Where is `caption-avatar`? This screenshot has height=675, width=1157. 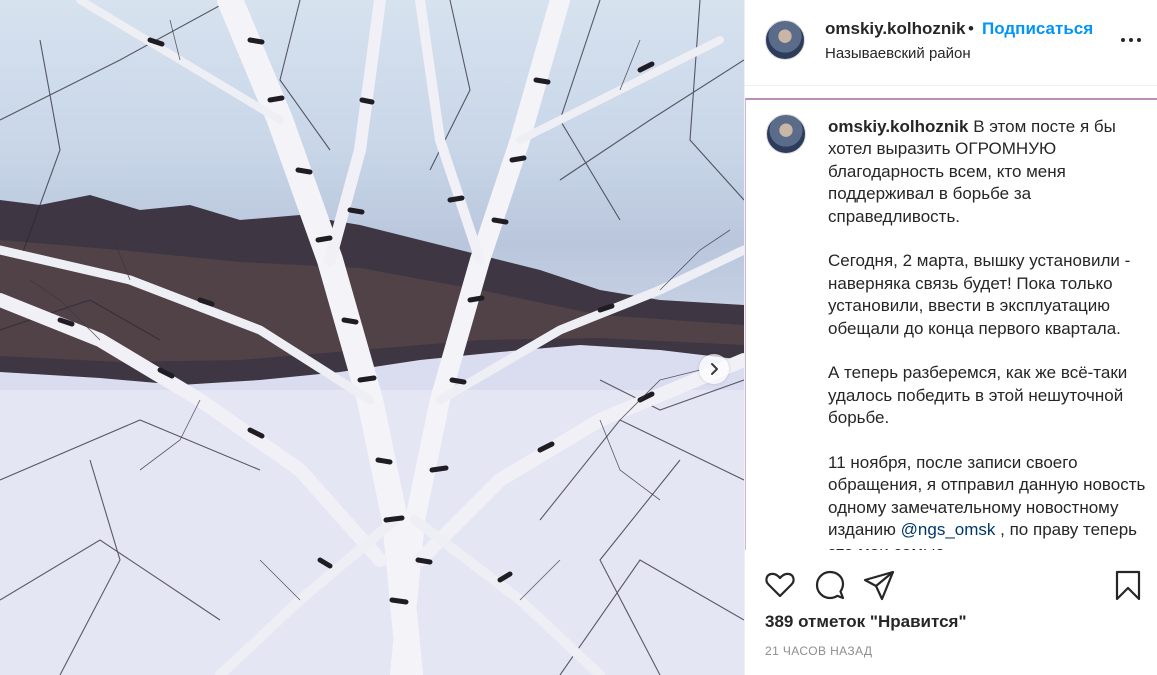 caption-avatar is located at coordinates (786, 134).